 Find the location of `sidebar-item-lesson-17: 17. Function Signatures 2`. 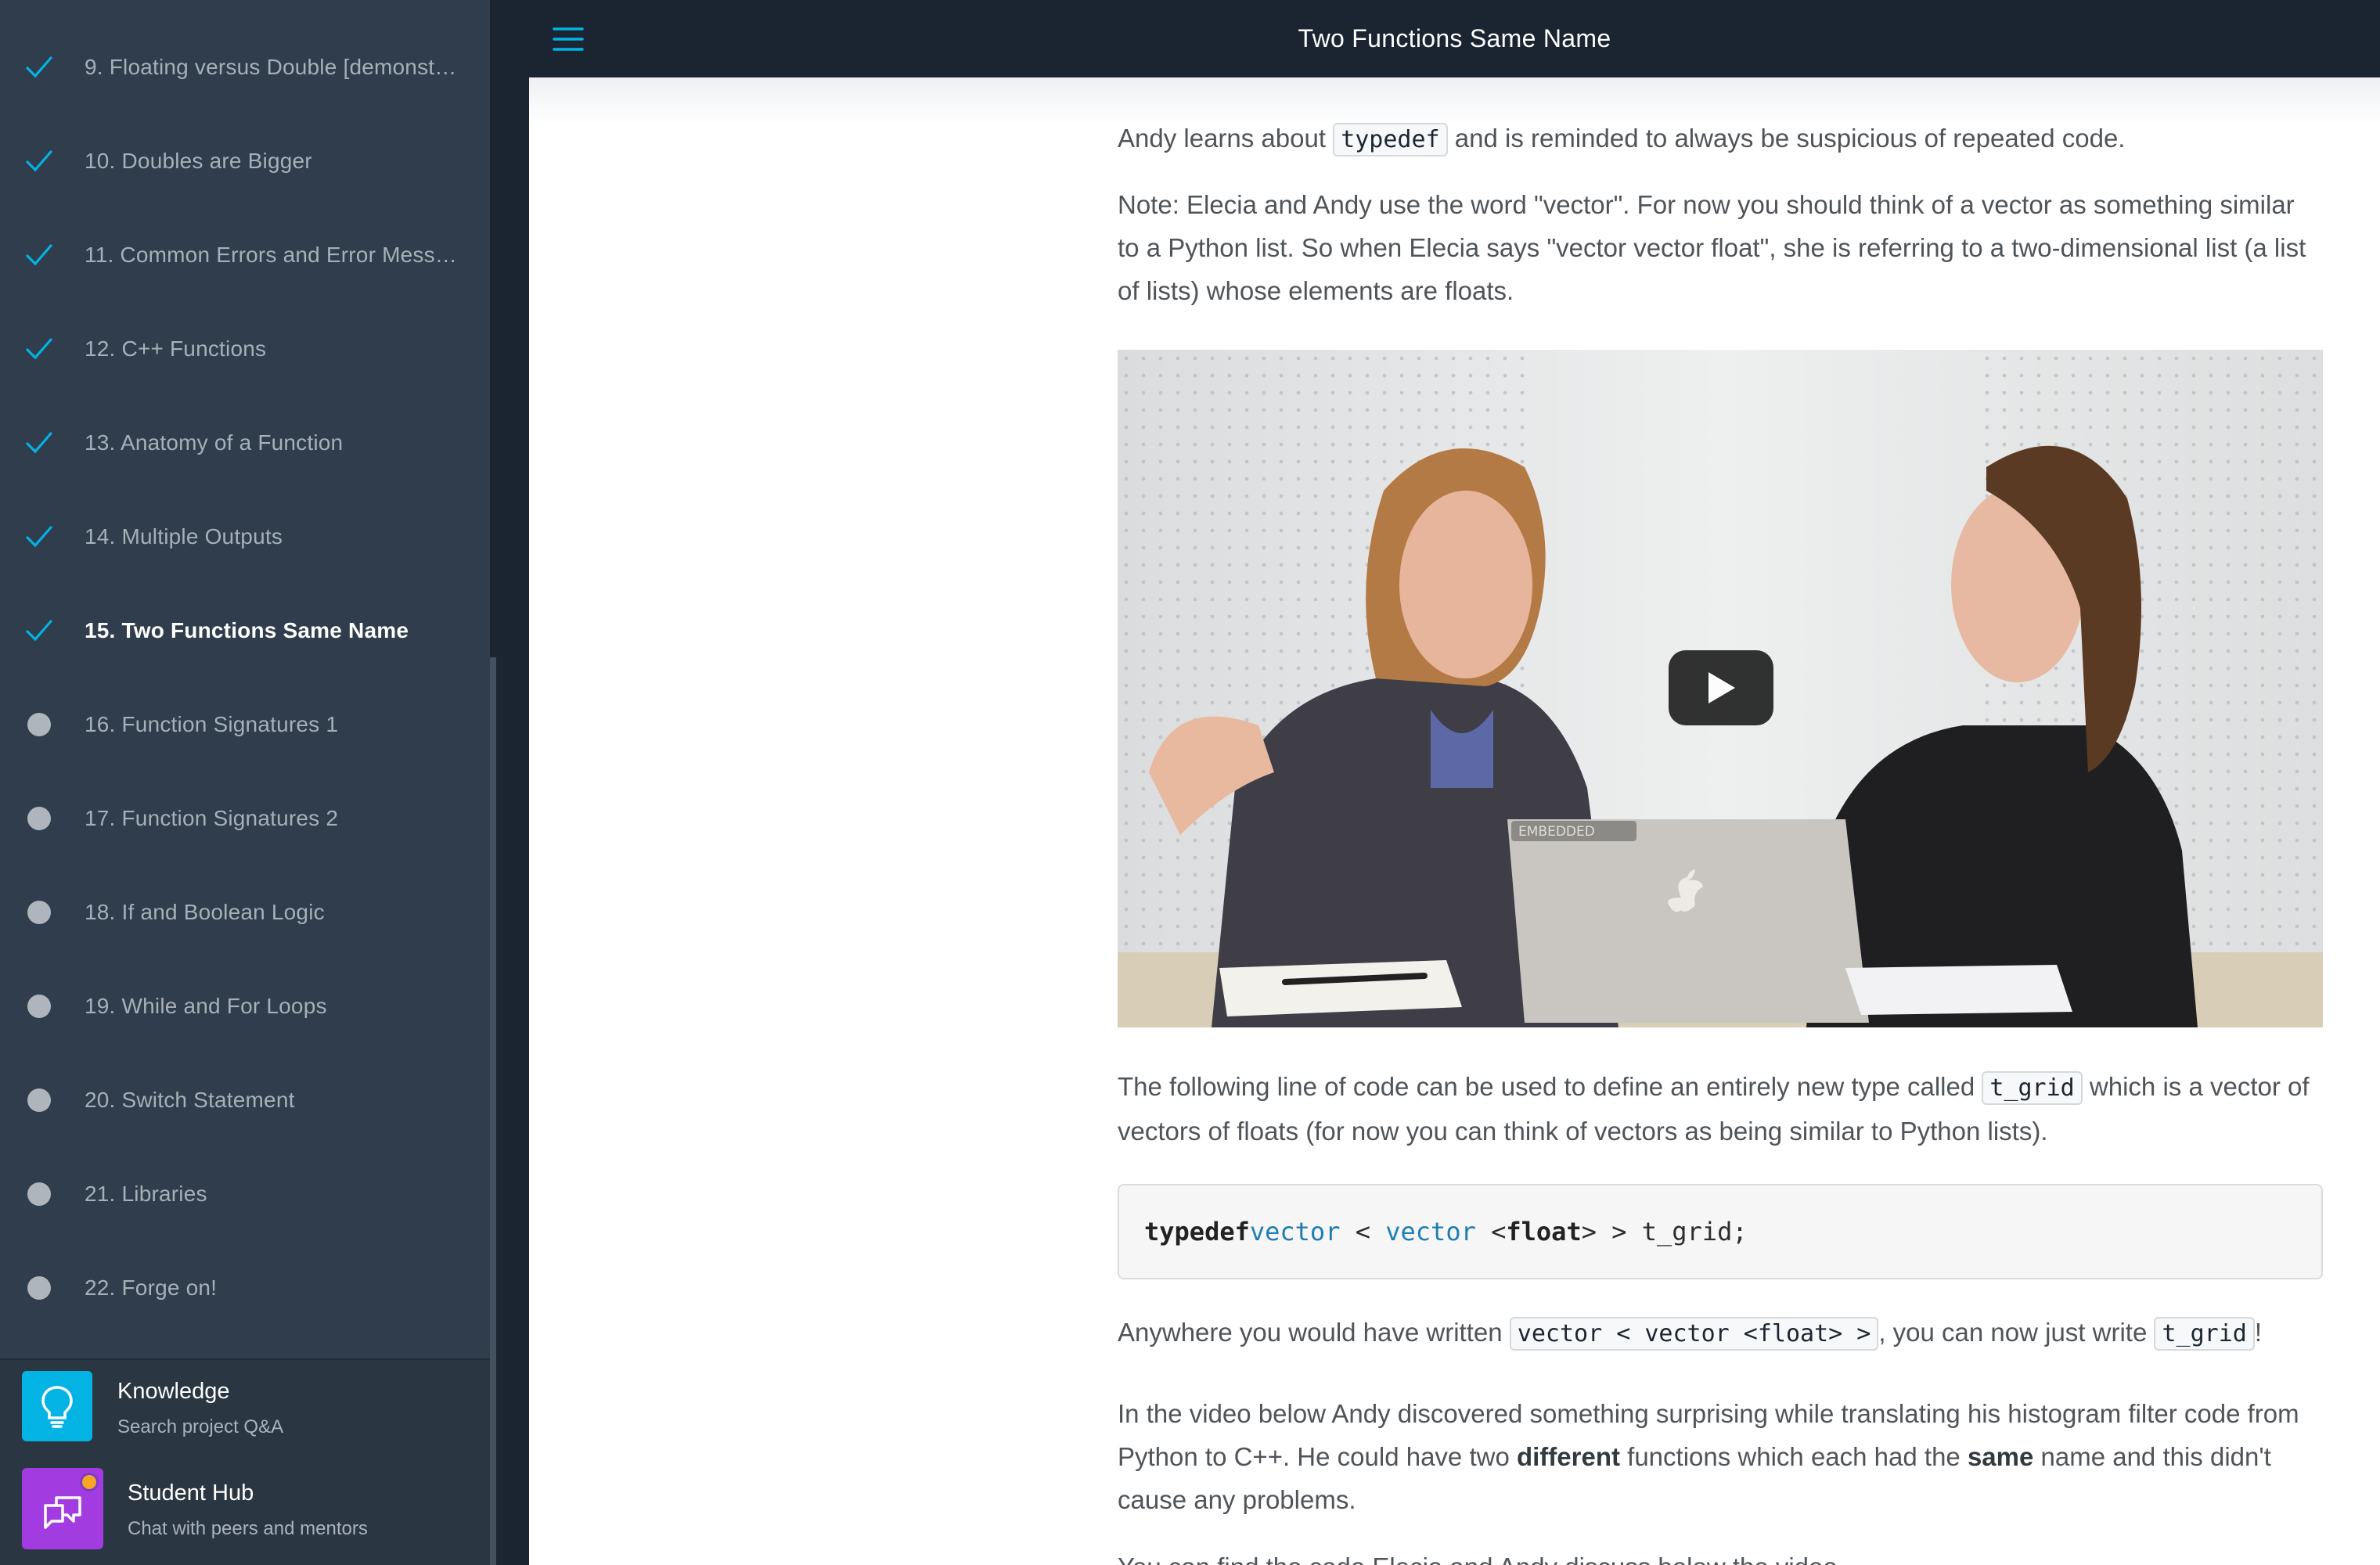

sidebar-item-lesson-17: 17. Function Signatures 2 is located at coordinates (245, 818).